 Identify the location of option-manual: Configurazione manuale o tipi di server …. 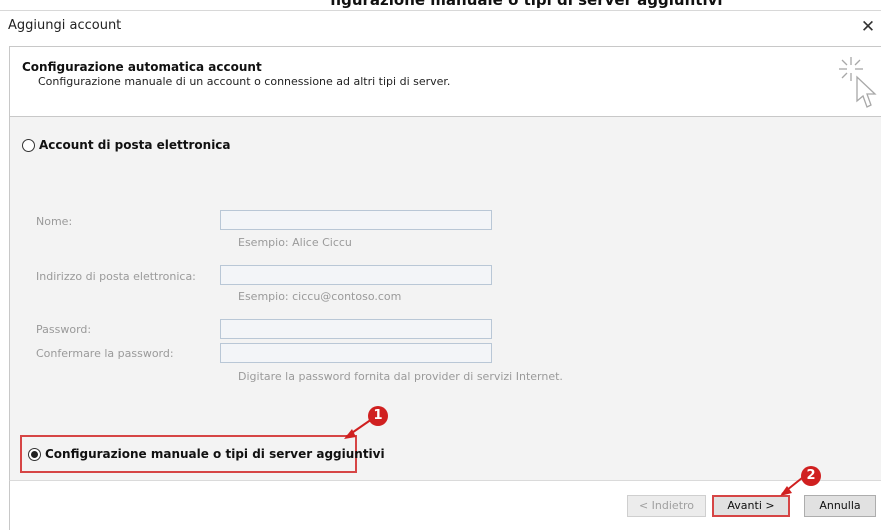
(206, 454).